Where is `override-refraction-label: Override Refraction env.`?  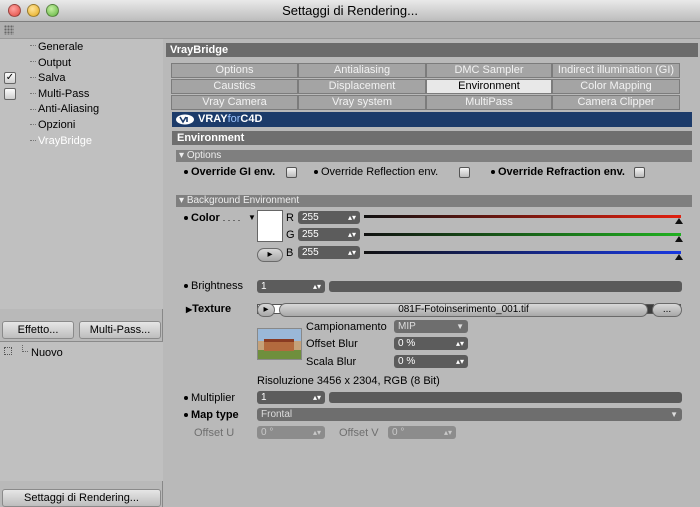
override-refraction-label: Override Refraction env. is located at coordinates (558, 172).